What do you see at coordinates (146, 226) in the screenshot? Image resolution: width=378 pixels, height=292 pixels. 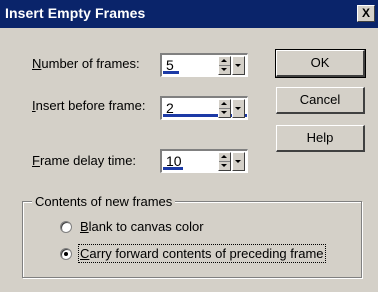 I see `blank-label-text: lank to canvas color` at bounding box center [146, 226].